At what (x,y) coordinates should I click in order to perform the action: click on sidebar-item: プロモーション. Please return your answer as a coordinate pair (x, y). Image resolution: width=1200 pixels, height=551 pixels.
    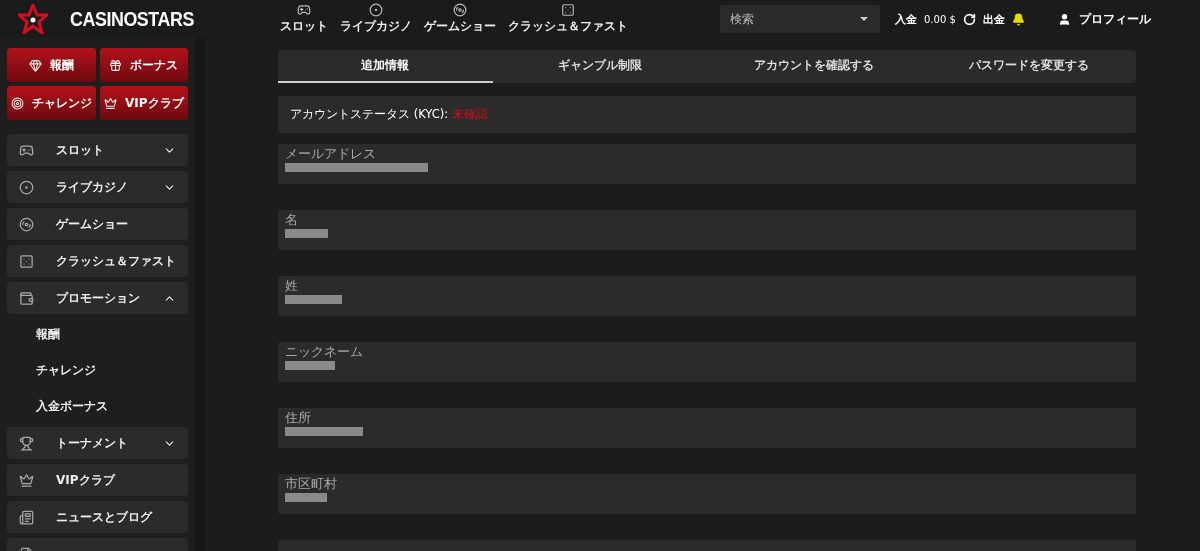
    Looking at the image, I should click on (97, 298).